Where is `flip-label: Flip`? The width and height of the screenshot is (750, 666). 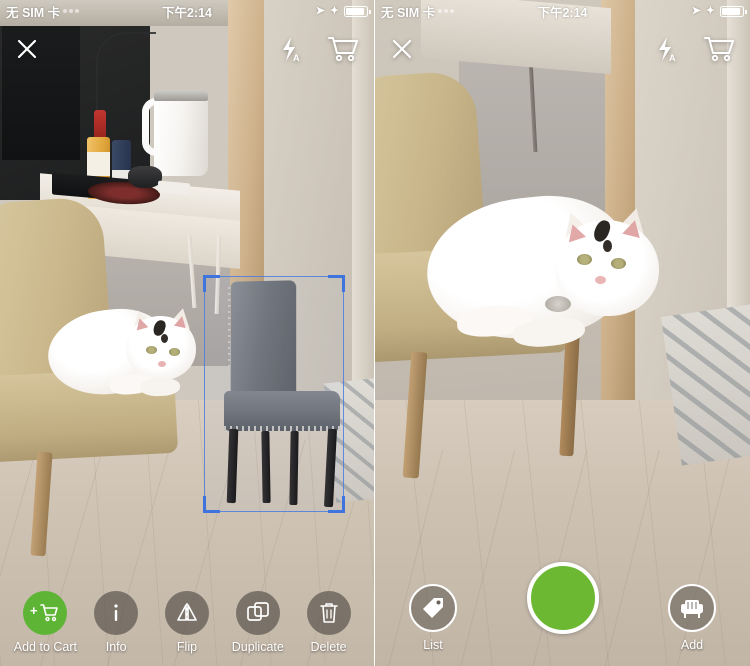
flip-label: Flip is located at coordinates (187, 647).